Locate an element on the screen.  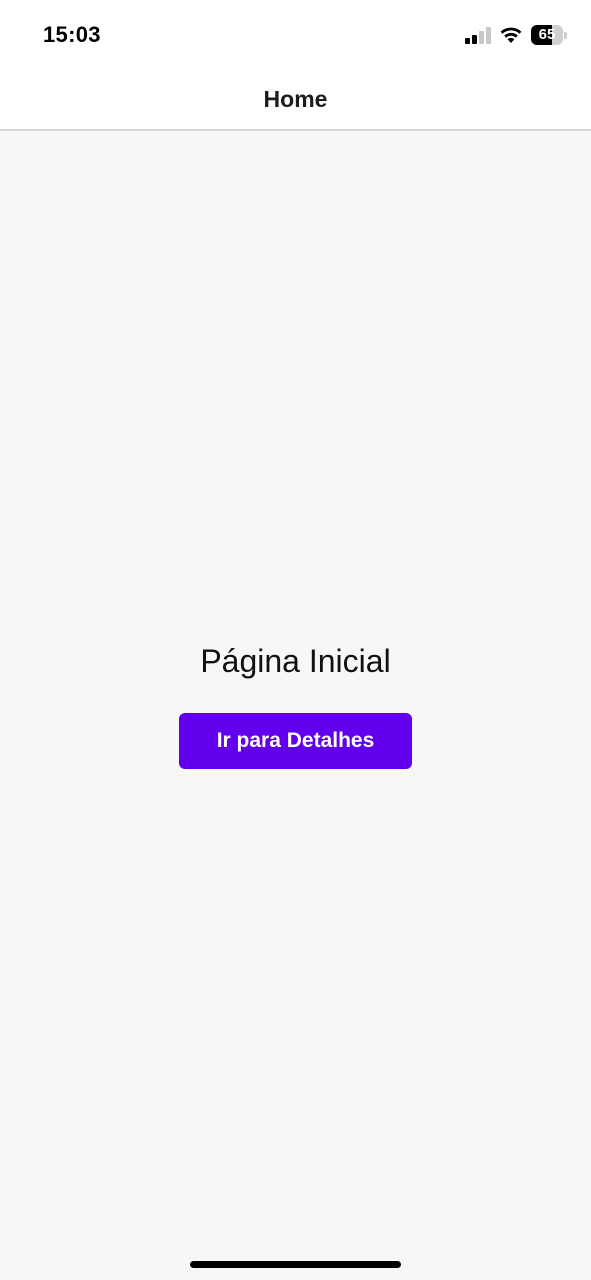
page-title: Home is located at coordinates (295, 99).